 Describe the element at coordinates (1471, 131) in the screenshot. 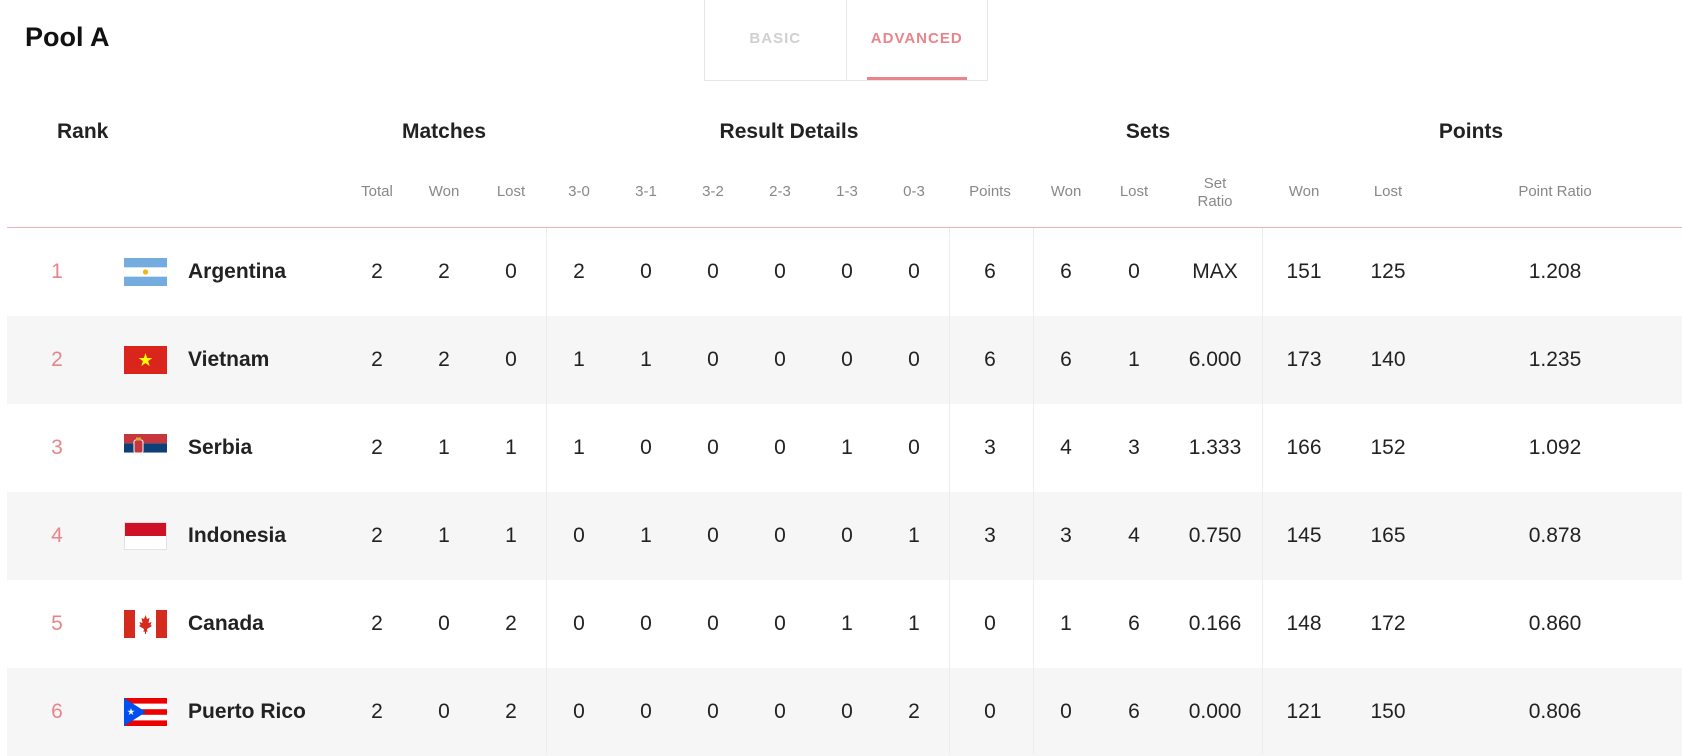

I see `header-points: Points` at that location.